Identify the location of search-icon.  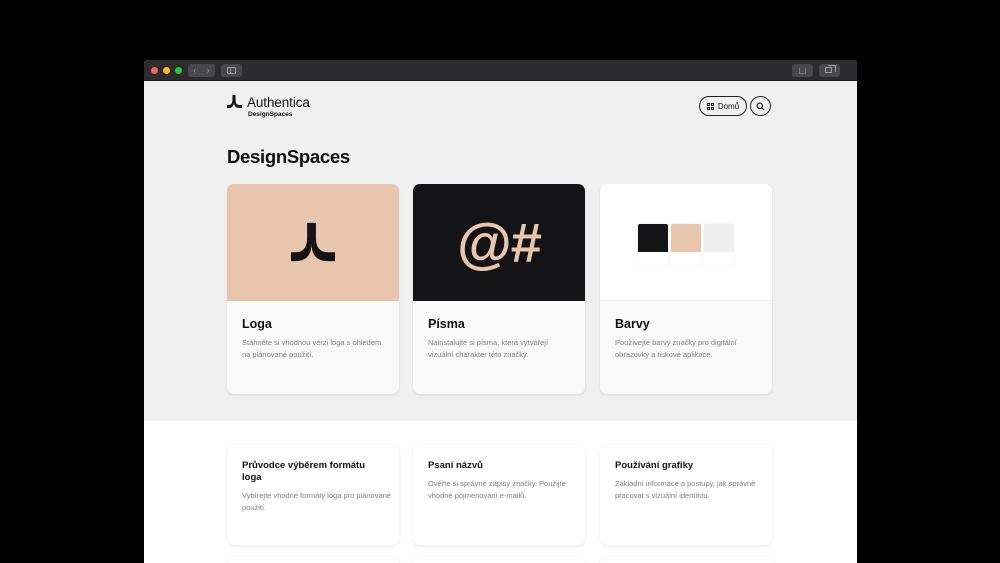
(760, 106).